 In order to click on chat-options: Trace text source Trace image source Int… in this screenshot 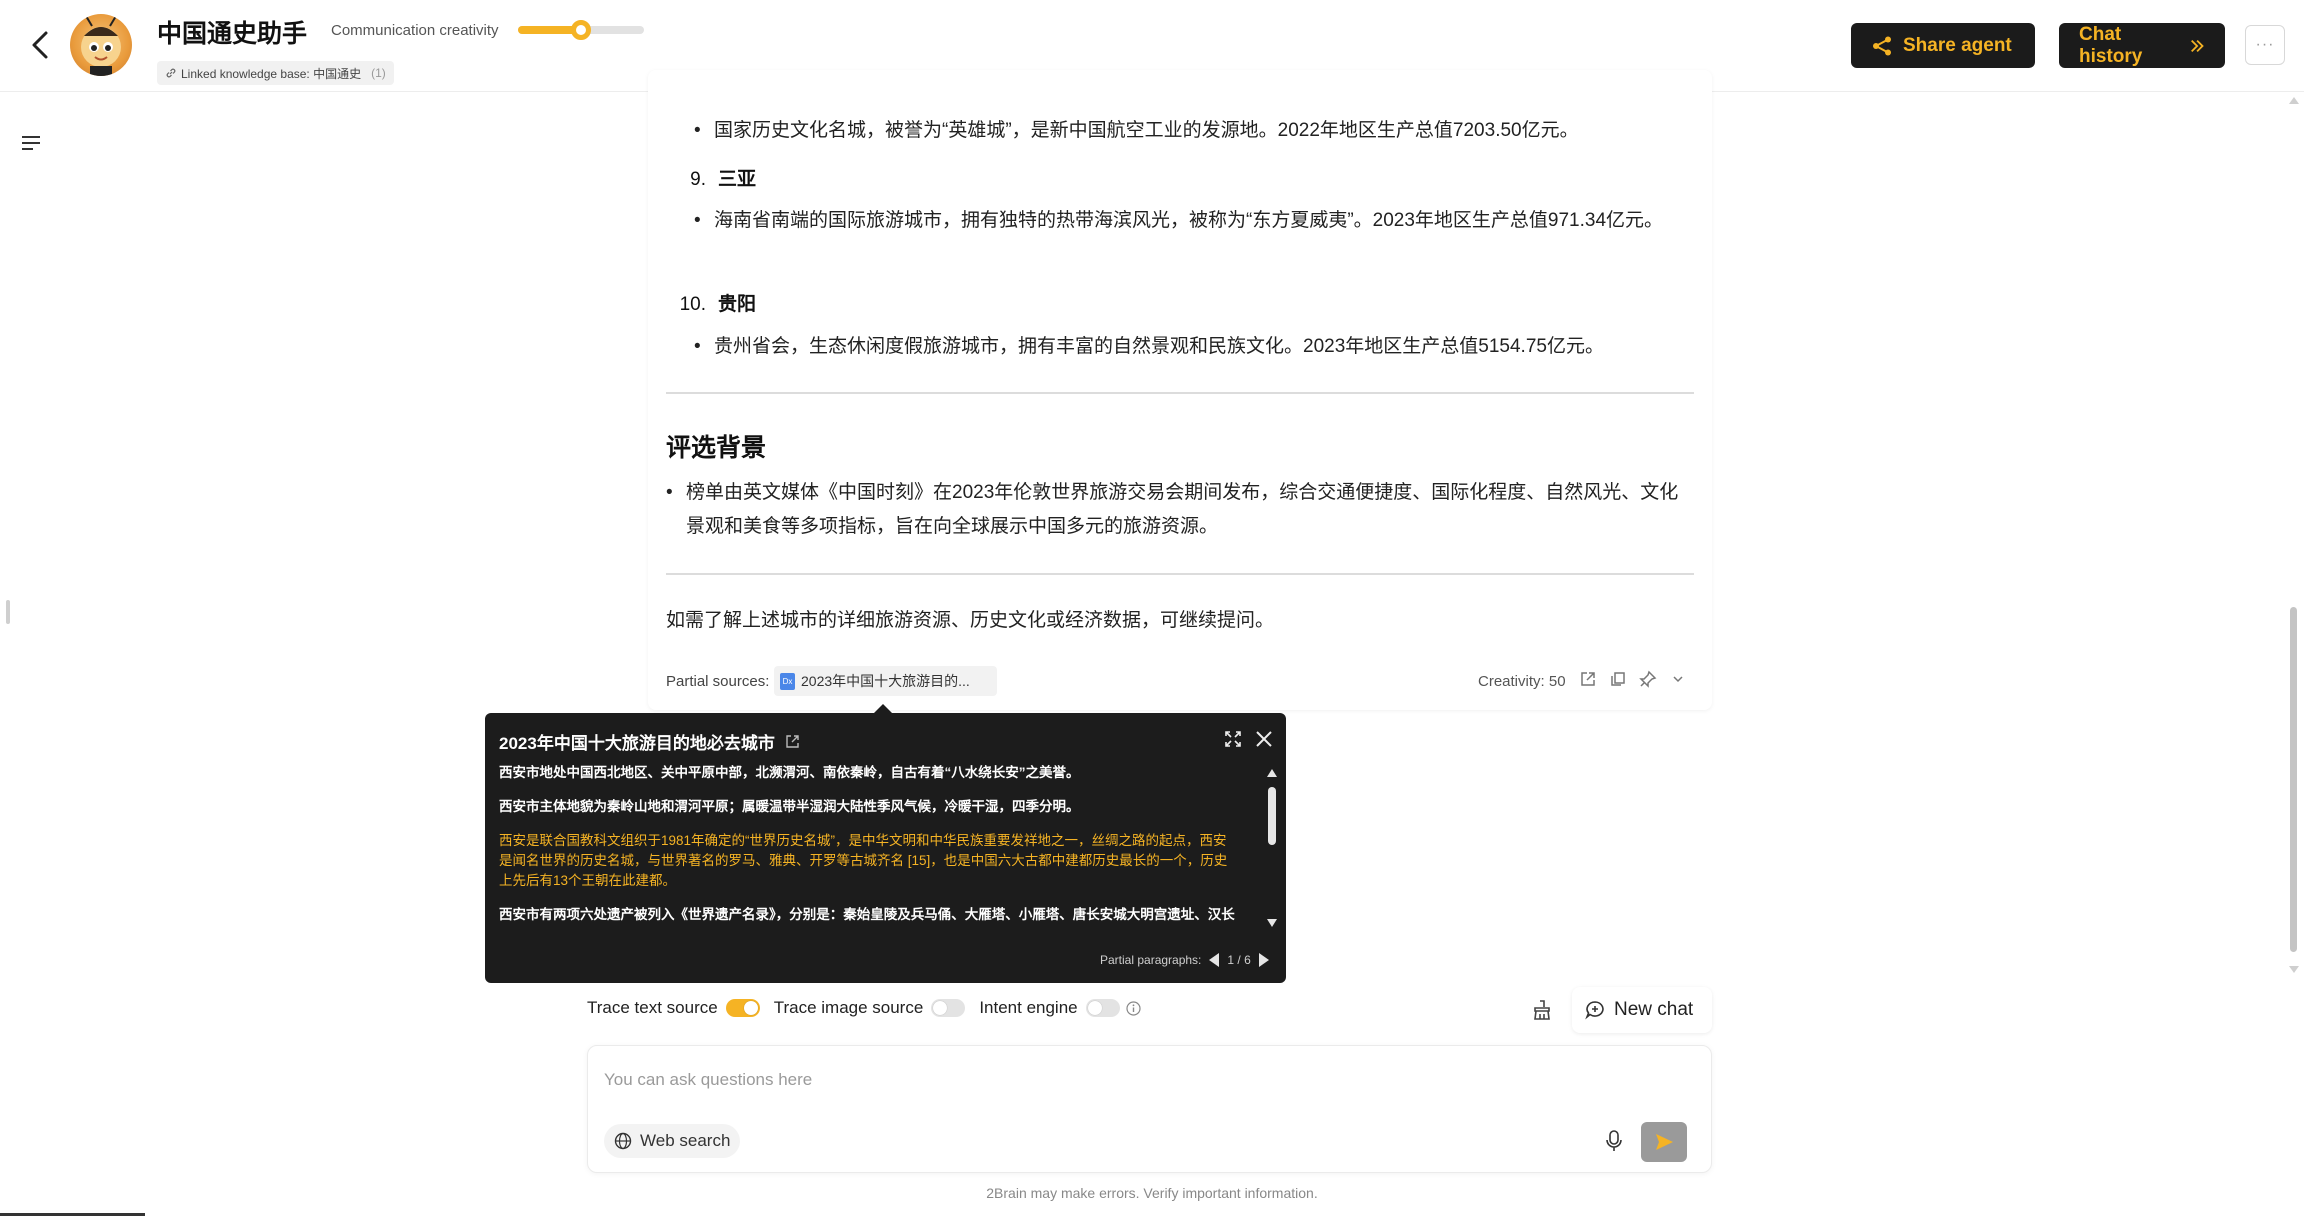, I will do `click(864, 1008)`.